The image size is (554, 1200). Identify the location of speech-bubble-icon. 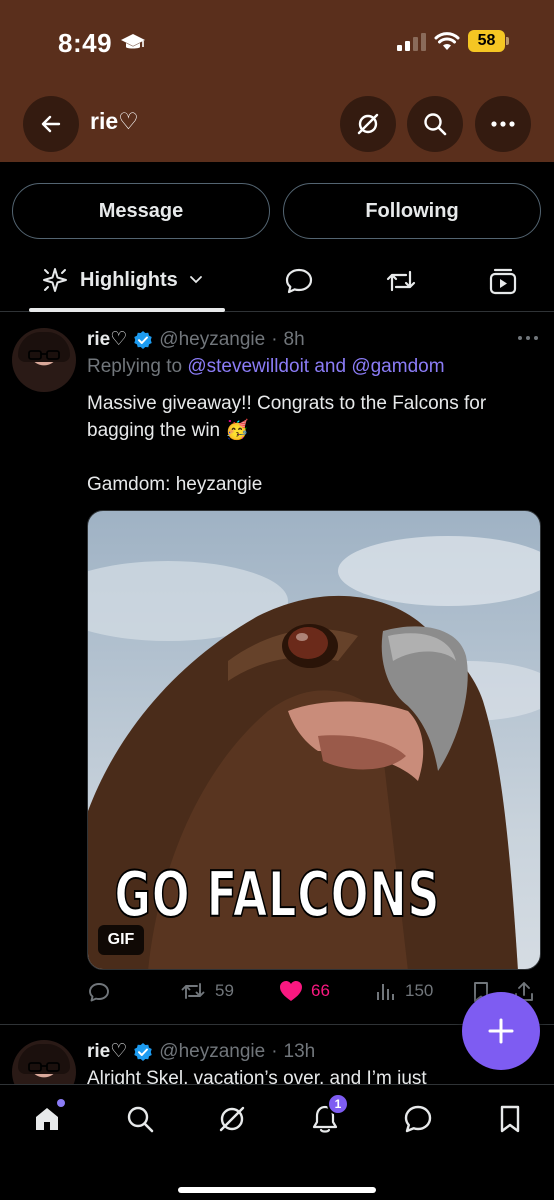
(299, 281).